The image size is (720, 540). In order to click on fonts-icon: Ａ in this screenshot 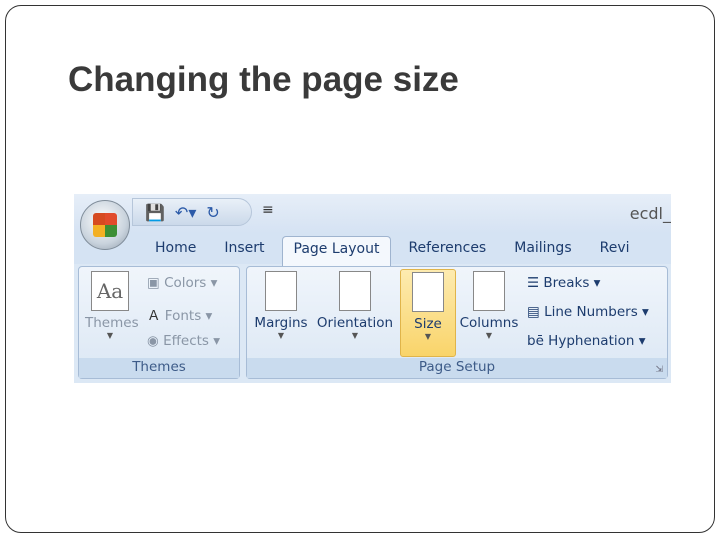, I will do `click(154, 316)`.